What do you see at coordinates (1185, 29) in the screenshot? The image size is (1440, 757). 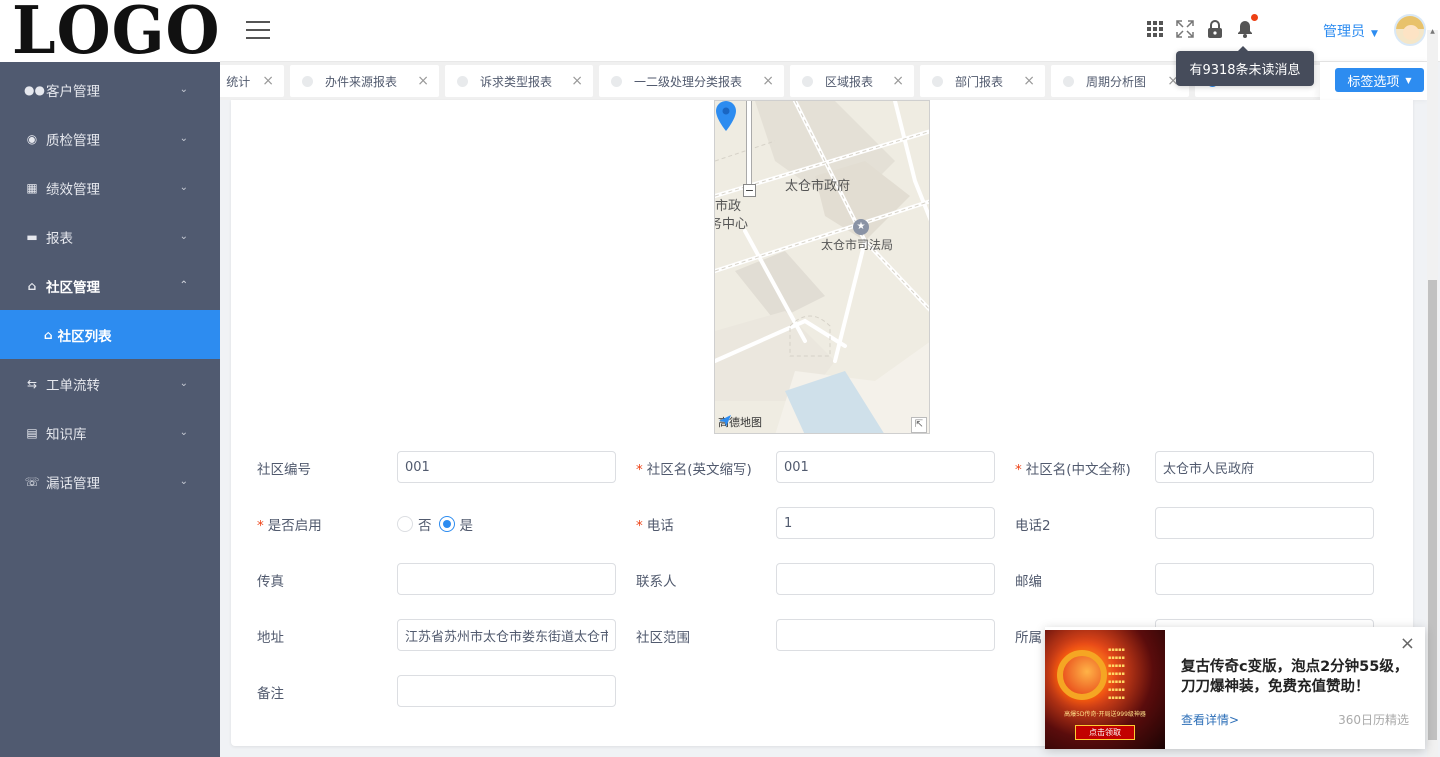 I see `fullscreen-icon` at bounding box center [1185, 29].